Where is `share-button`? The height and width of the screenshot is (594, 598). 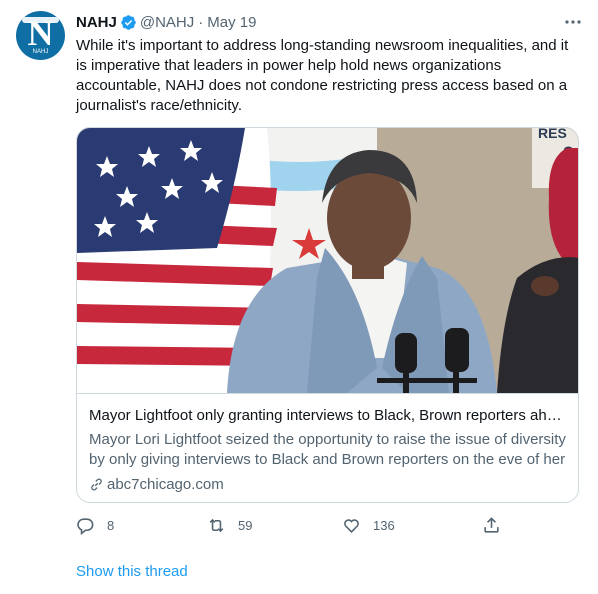 share-button is located at coordinates (491, 525).